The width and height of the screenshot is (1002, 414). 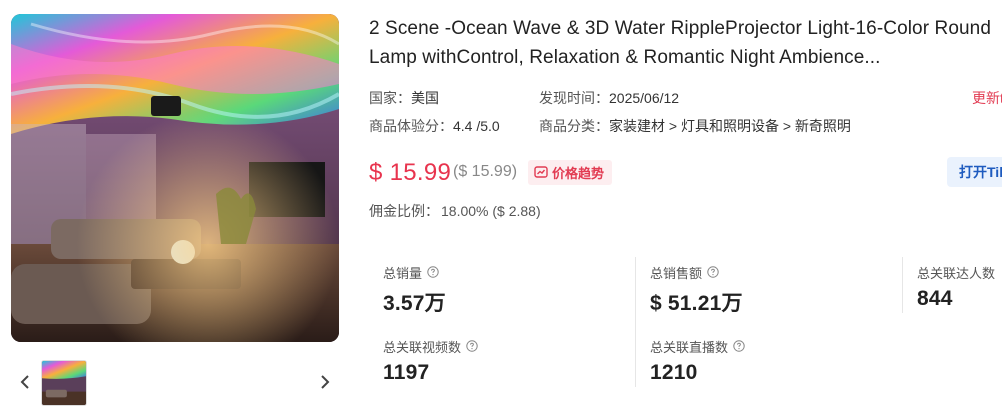 What do you see at coordinates (414, 291) in the screenshot?
I see `stat-total-sales: 总销量 3.57万` at bounding box center [414, 291].